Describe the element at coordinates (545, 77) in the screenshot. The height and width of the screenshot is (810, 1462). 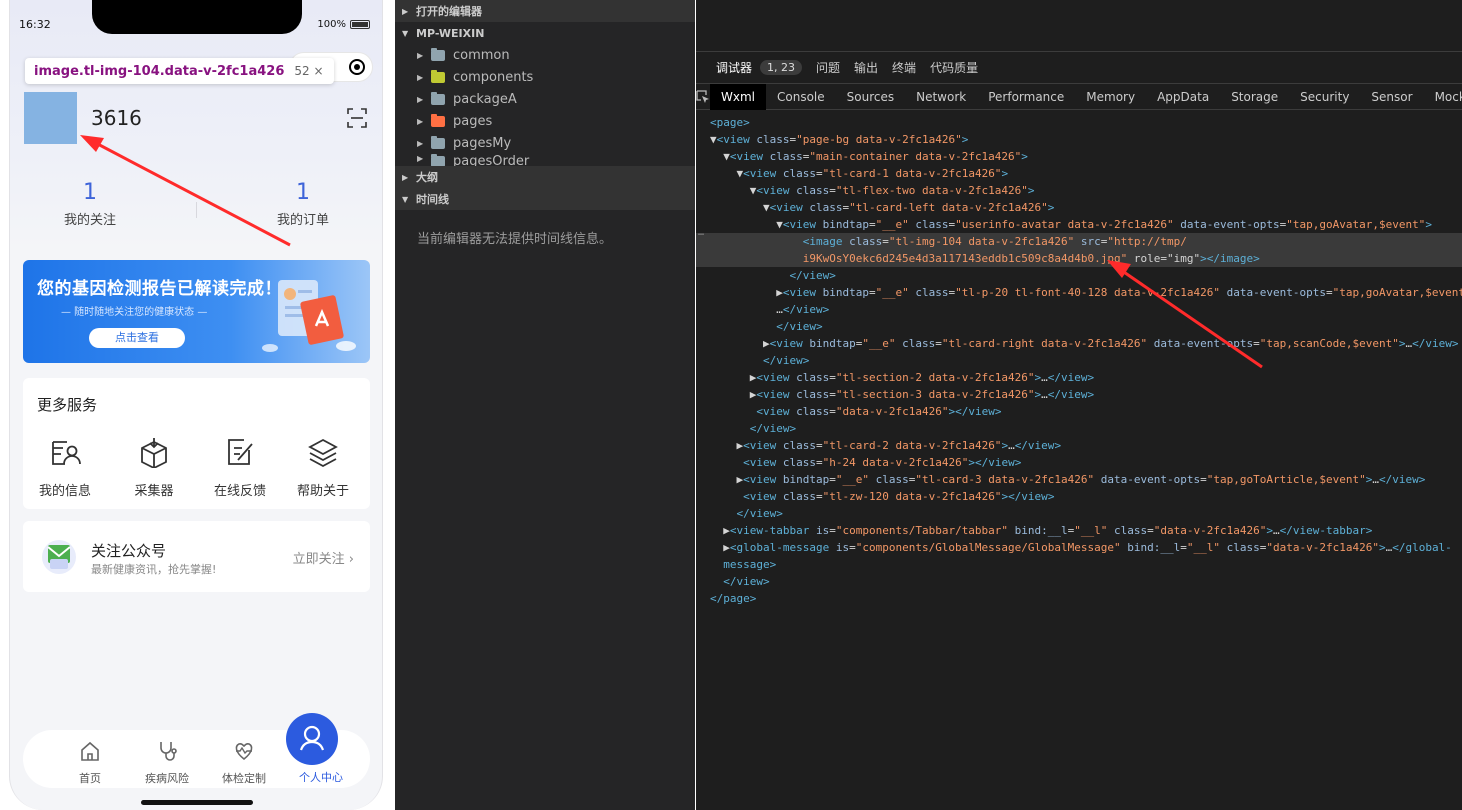
I see `tree-folder-components: ▶ components` at that location.